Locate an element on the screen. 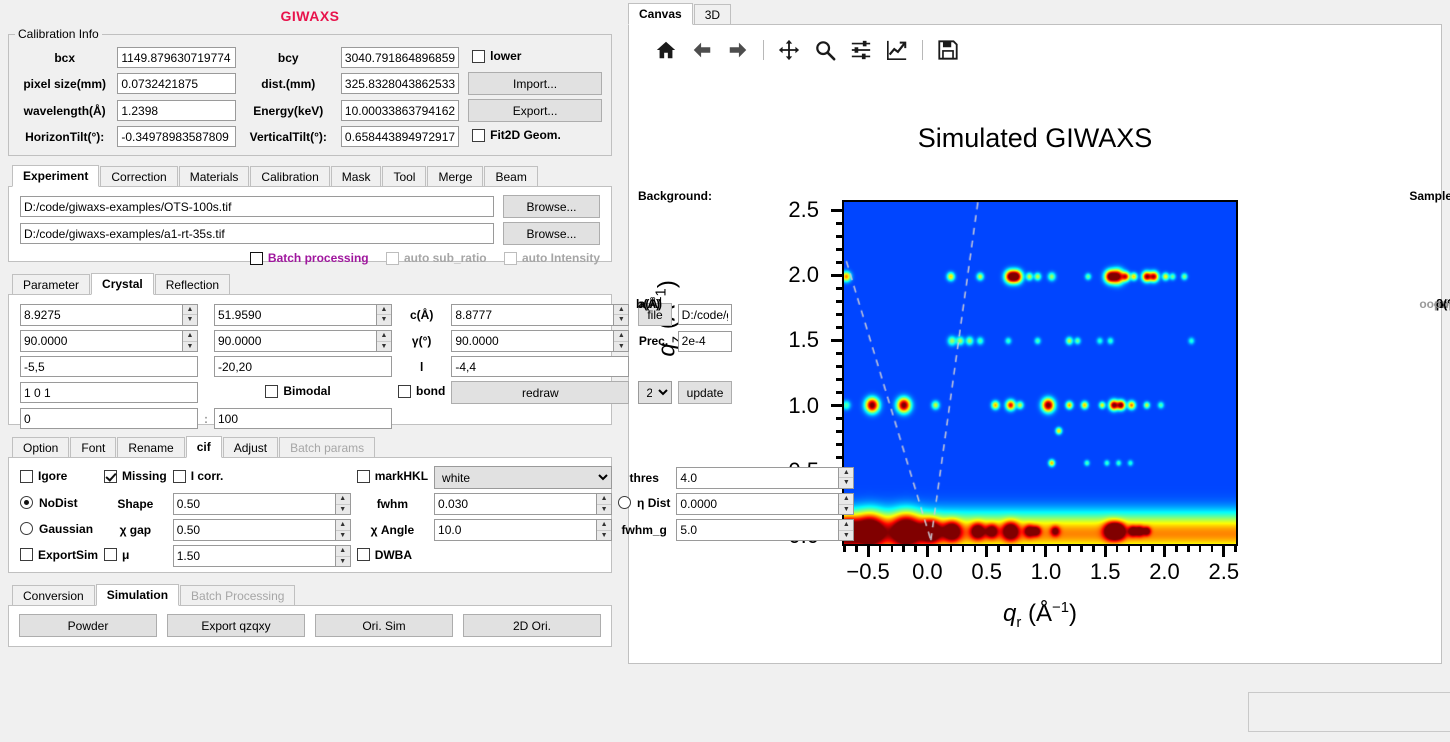  alpha-spinner: ▲▼ is located at coordinates (109, 341).